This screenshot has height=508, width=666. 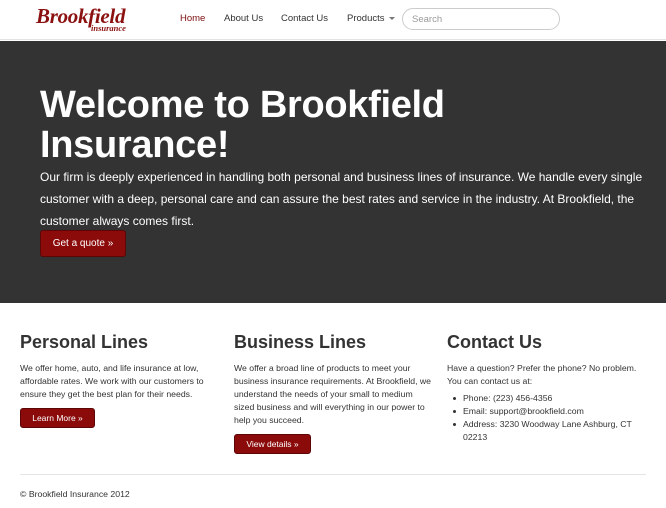 What do you see at coordinates (481, 19) in the screenshot?
I see `search-input` at bounding box center [481, 19].